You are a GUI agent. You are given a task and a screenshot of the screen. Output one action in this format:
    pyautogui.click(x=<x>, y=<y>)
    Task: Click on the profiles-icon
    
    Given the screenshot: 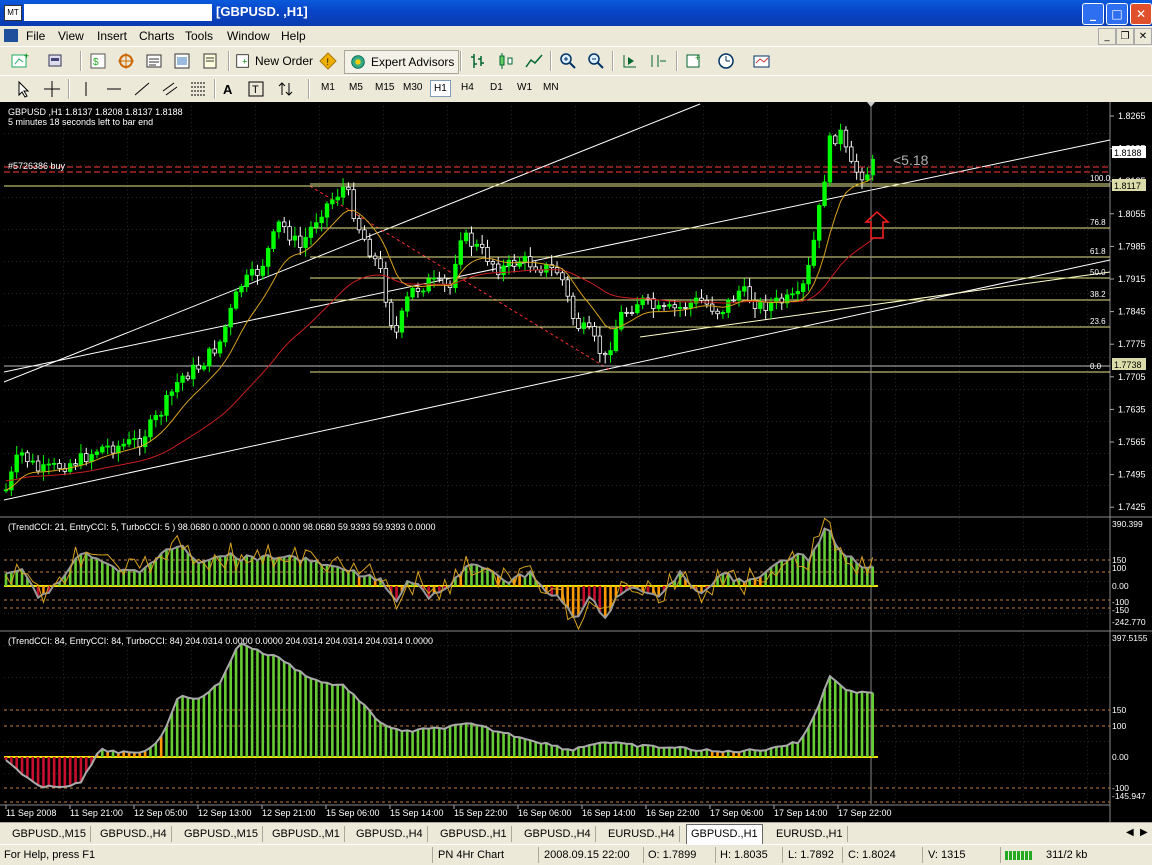 What is the action you would take?
    pyautogui.click(x=56, y=61)
    